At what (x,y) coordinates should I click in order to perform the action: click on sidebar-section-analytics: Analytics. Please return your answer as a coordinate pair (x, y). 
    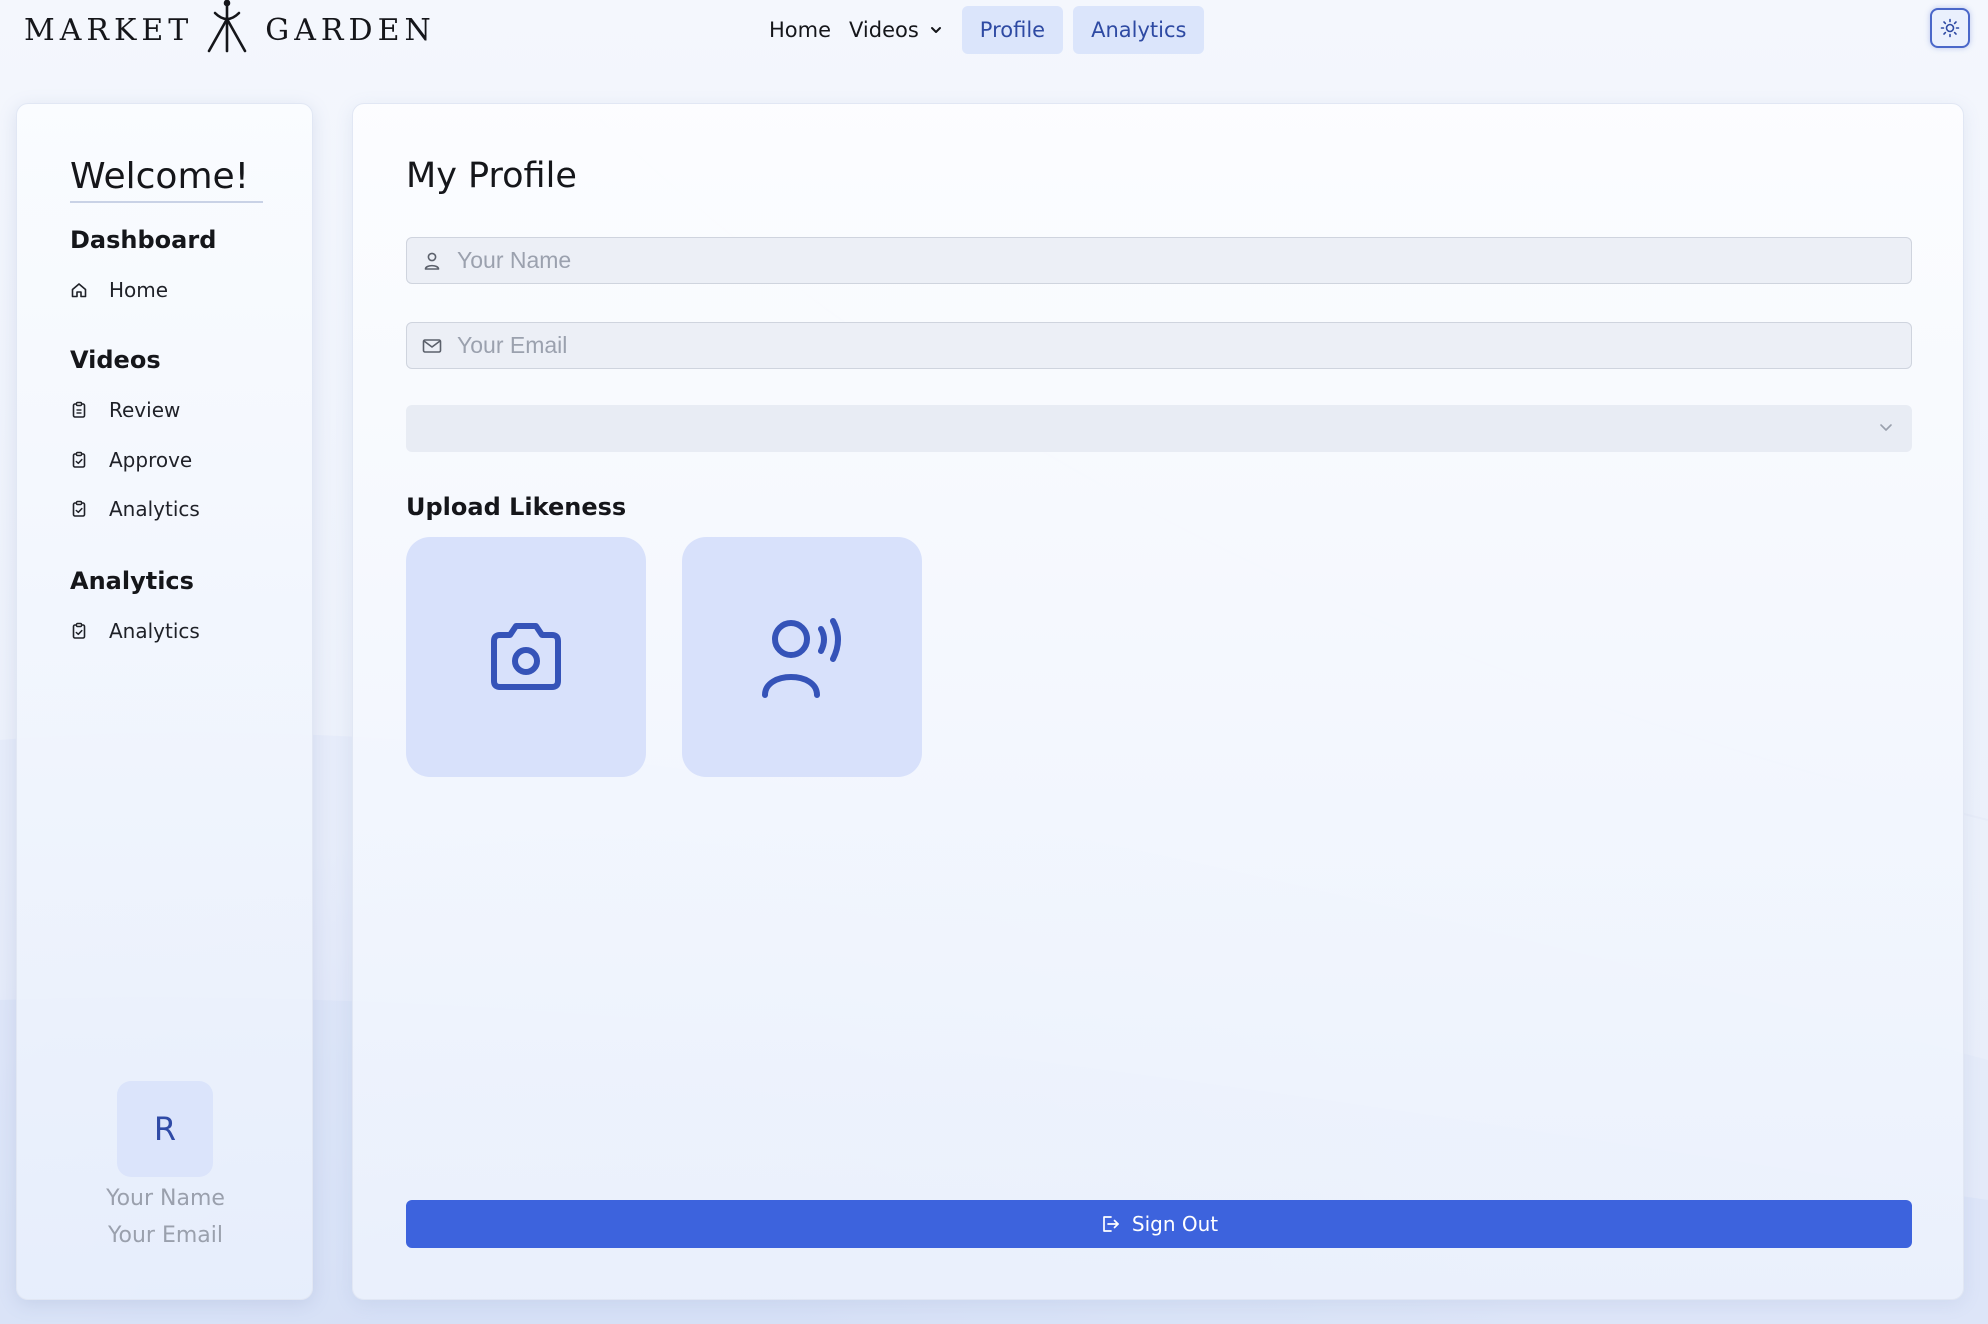
    Looking at the image, I should click on (132, 581).